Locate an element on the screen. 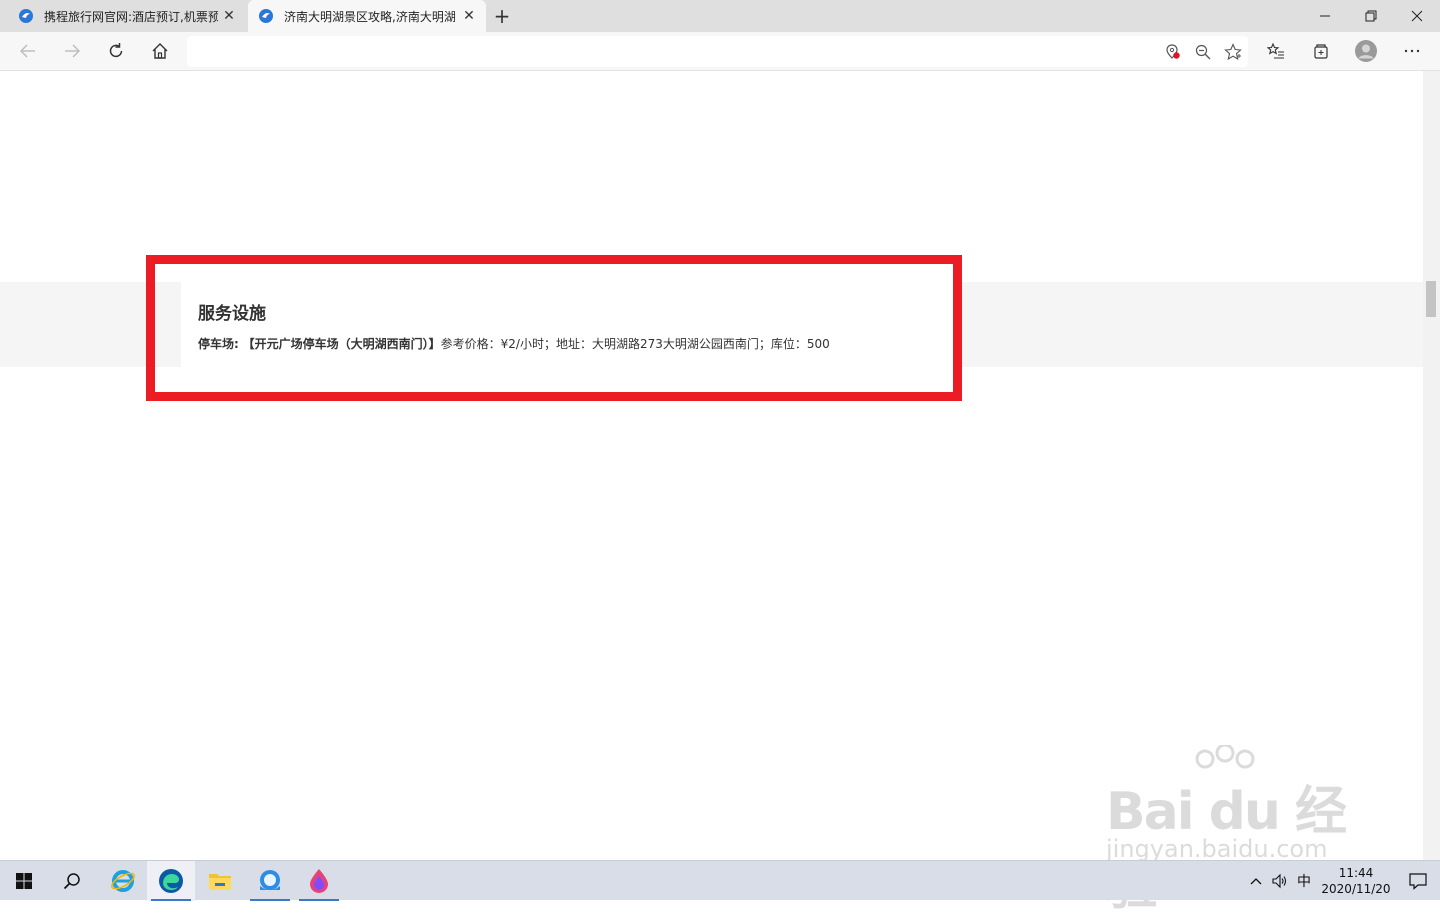  home-icon is located at coordinates (160, 51).